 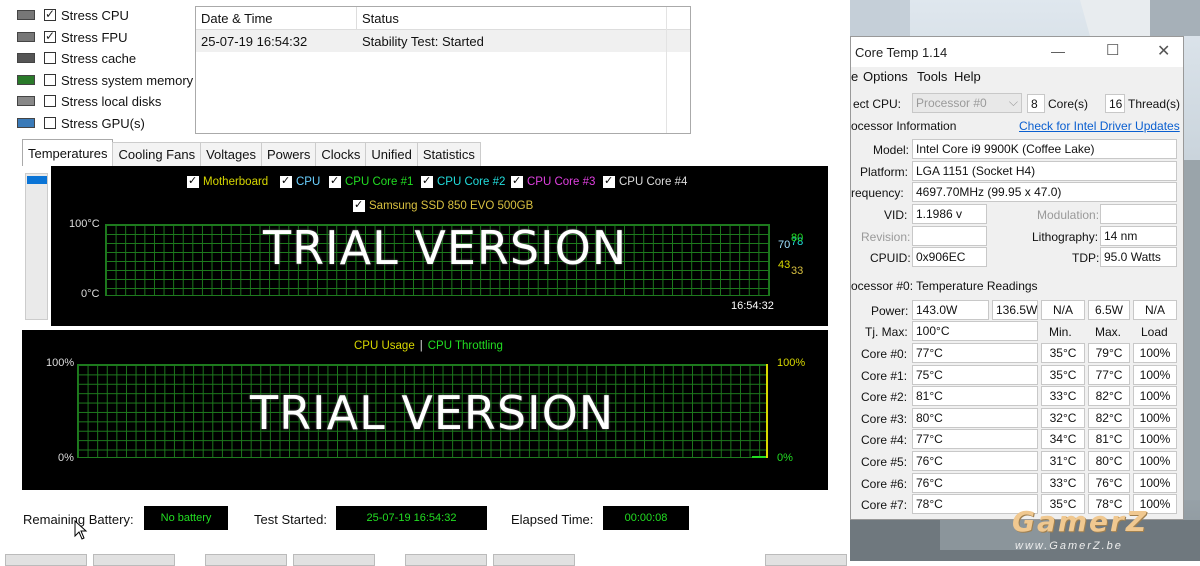 I want to click on legend-item: CPU Core #3, so click(x=553, y=181).